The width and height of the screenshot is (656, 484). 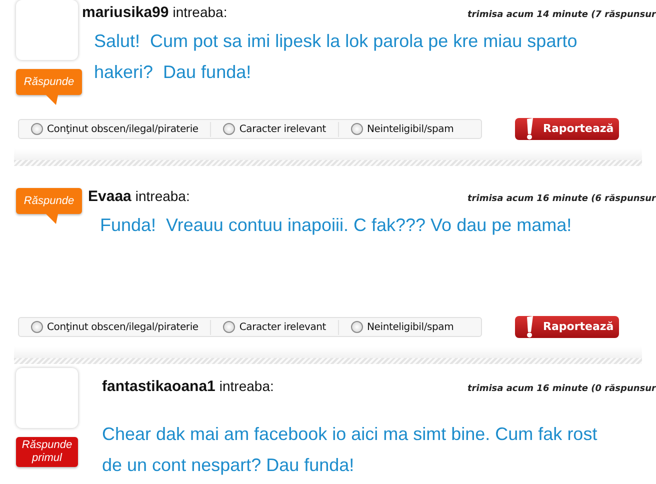 I want to click on answer-button: Răspunde primul, so click(x=47, y=452).